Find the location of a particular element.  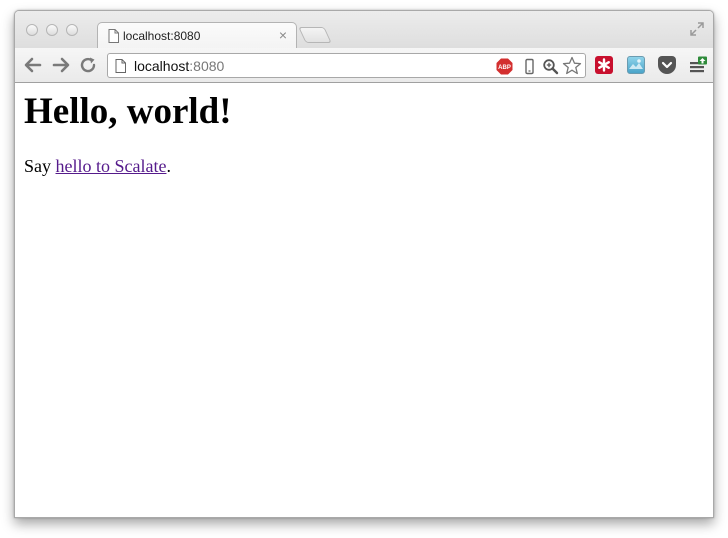

url-port: :8080 is located at coordinates (207, 66).